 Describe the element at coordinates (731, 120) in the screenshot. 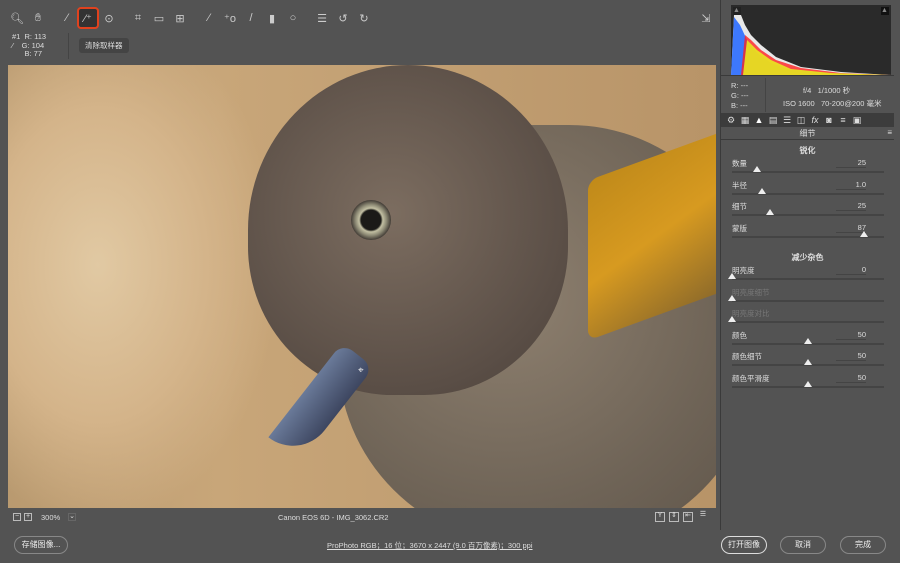

I see `tab-basic-icon: ⚙` at that location.